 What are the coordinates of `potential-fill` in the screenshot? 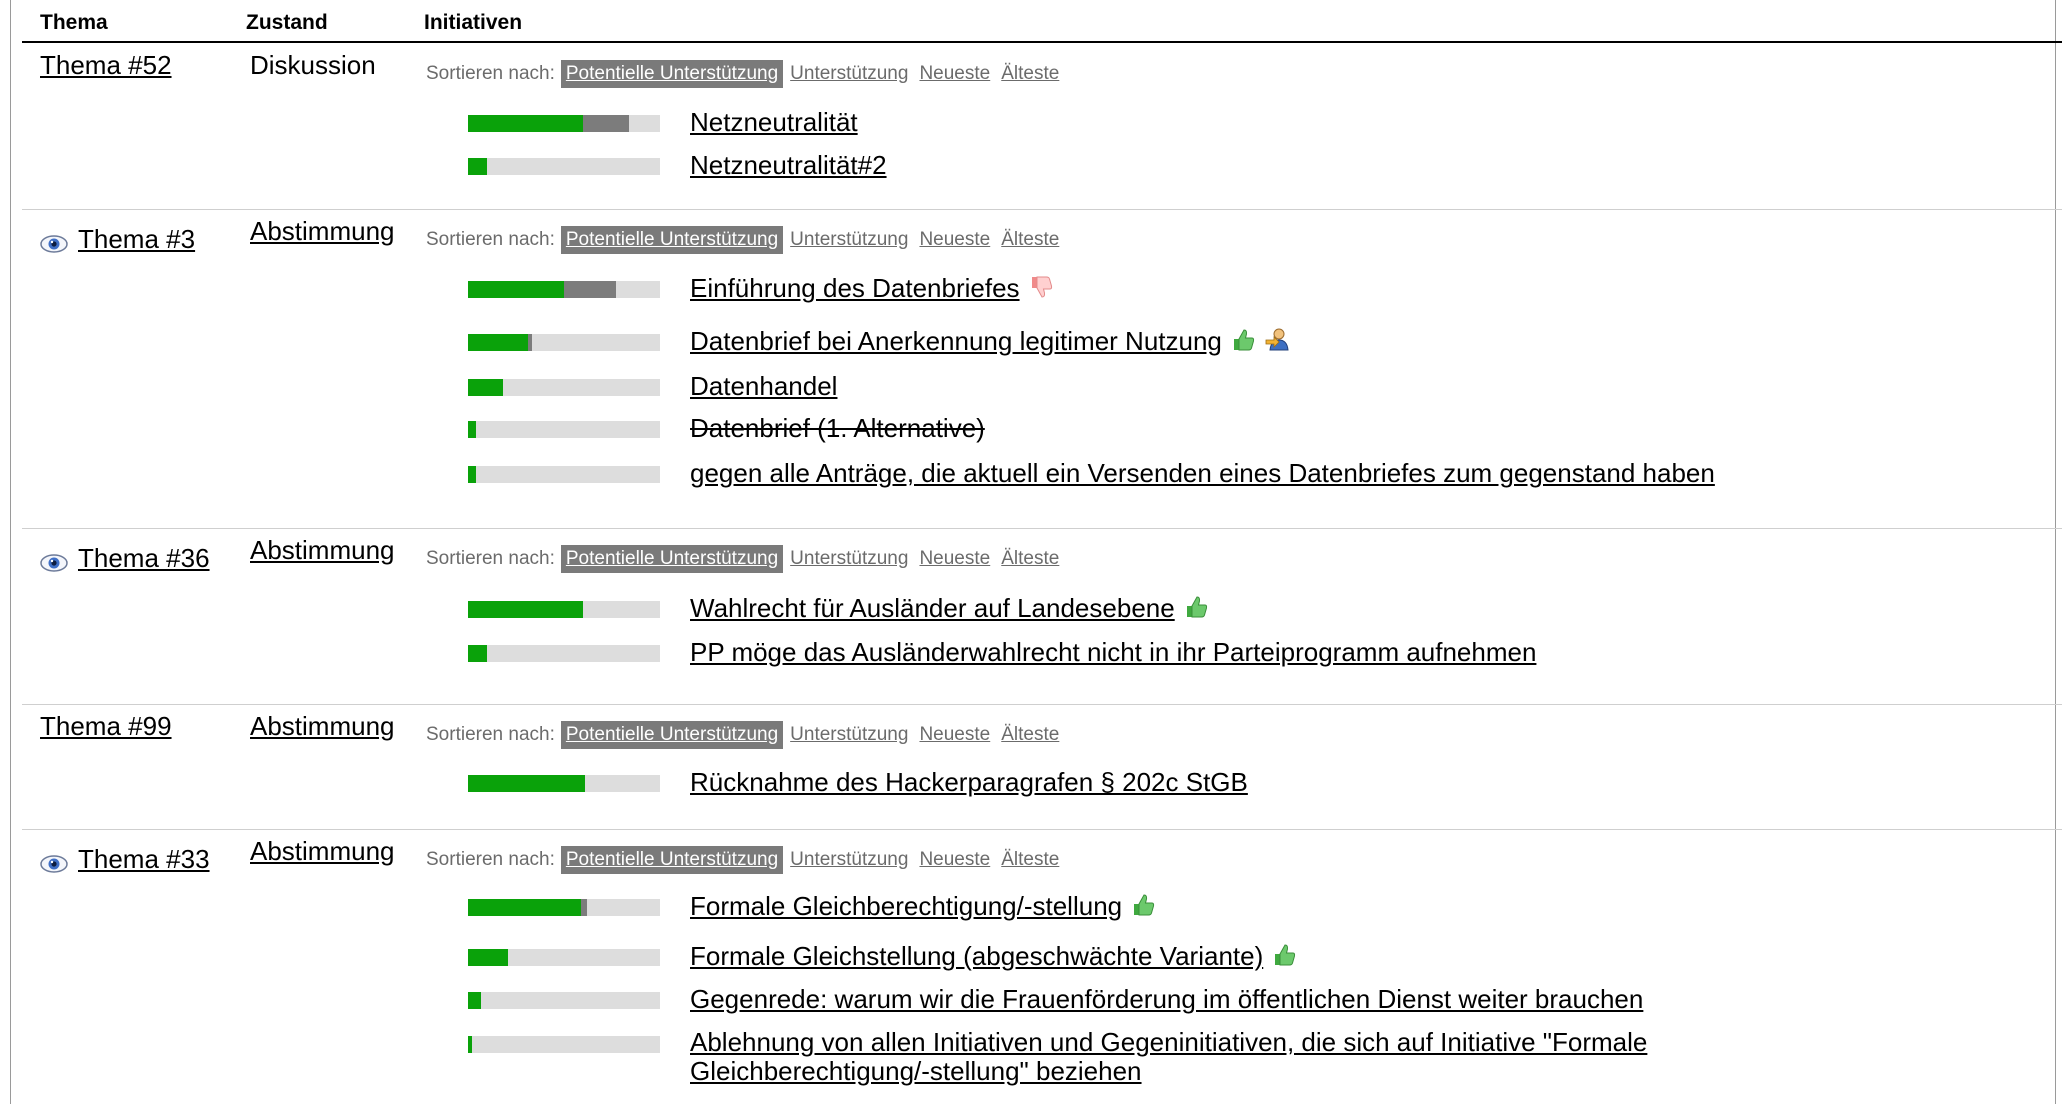 It's located at (590, 289).